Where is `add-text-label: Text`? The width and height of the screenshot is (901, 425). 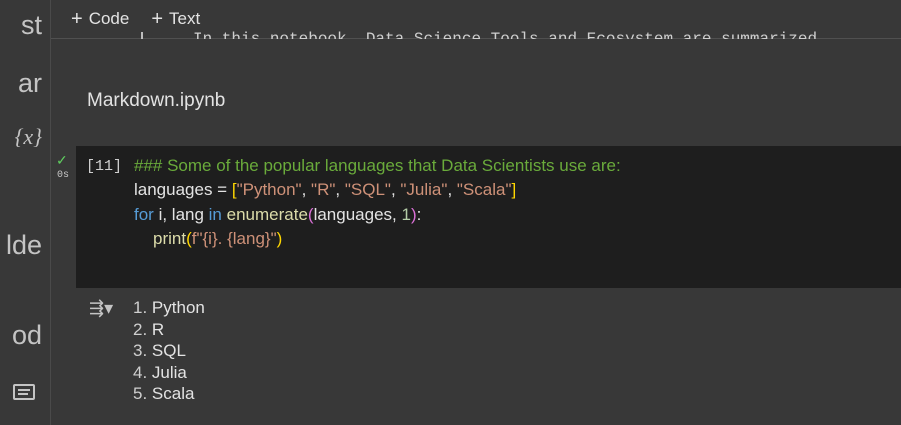
add-text-label: Text is located at coordinates (185, 18).